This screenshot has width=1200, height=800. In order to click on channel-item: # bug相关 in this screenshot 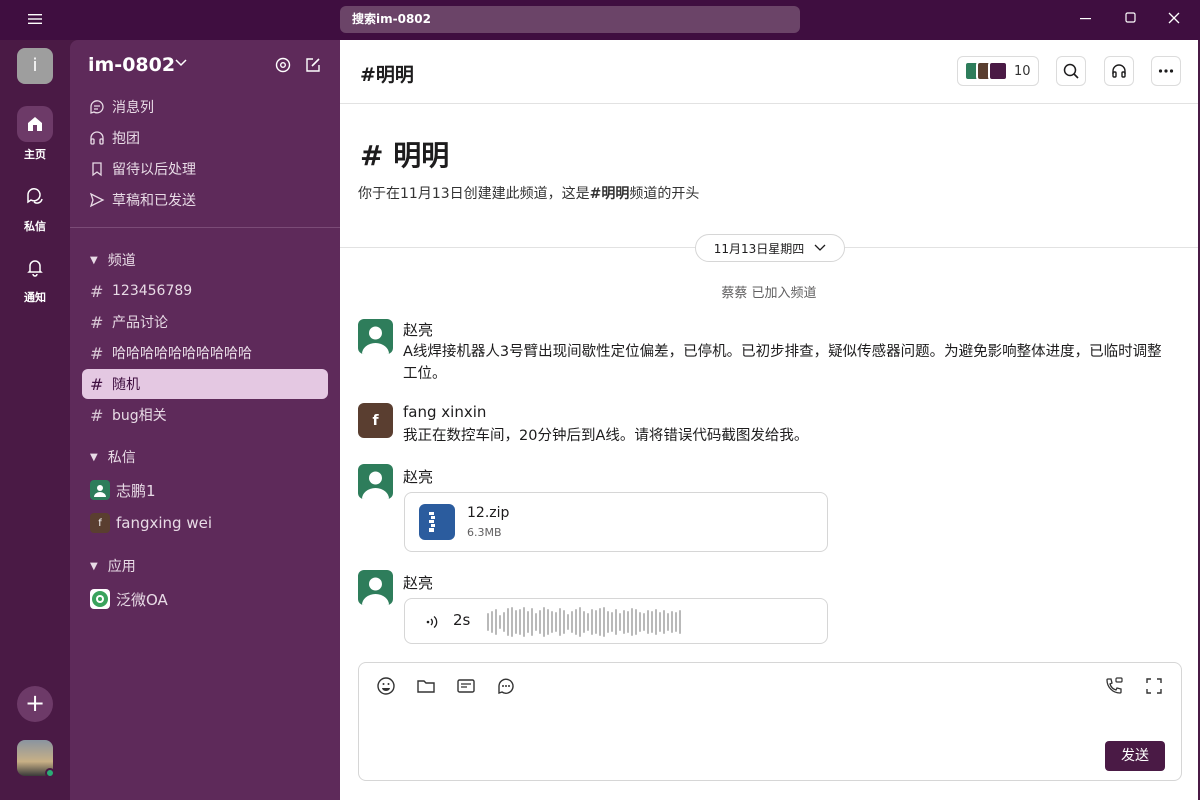, I will do `click(205, 415)`.